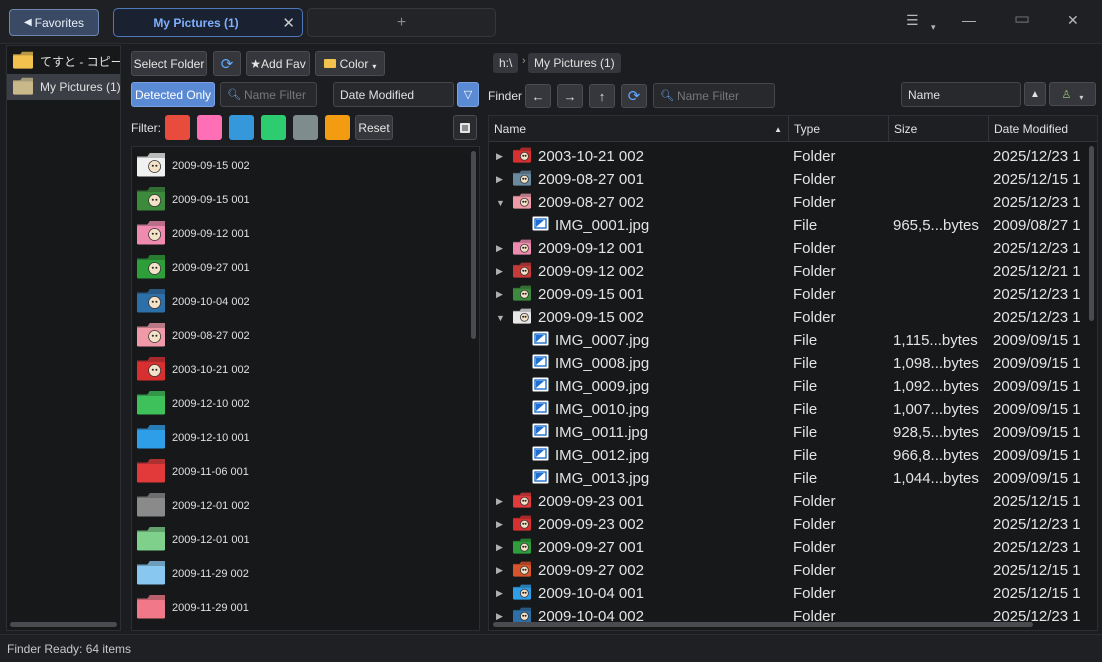  I want to click on breadcrumb-folder: My Pictures (1), so click(574, 63).